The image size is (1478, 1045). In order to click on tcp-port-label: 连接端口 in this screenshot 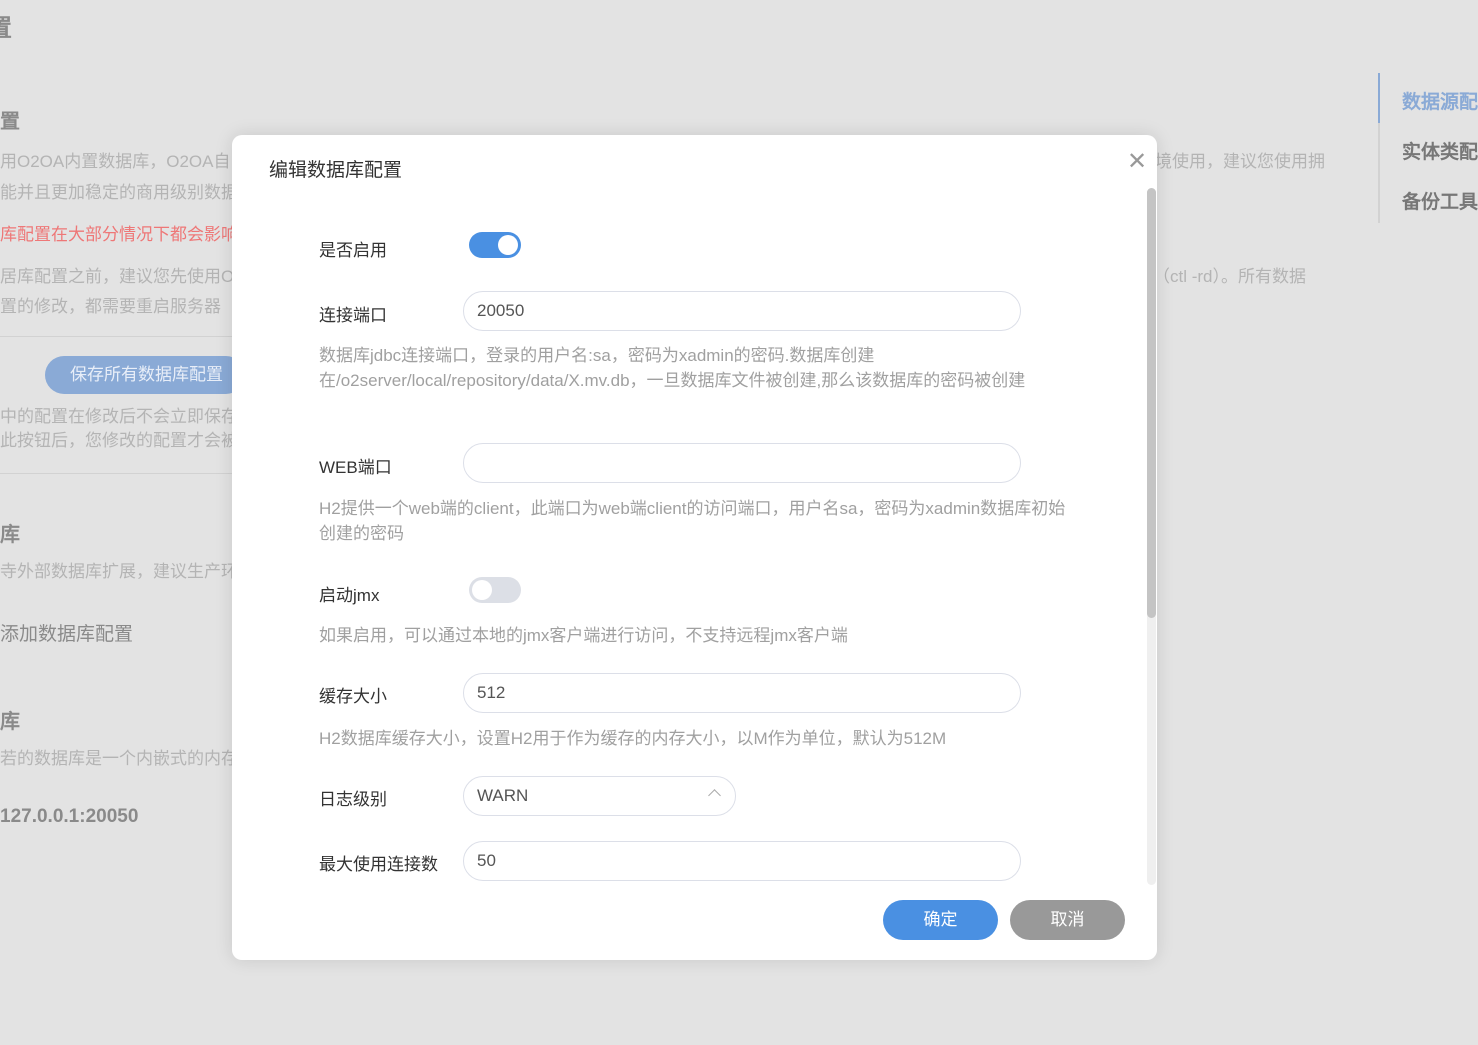, I will do `click(353, 315)`.